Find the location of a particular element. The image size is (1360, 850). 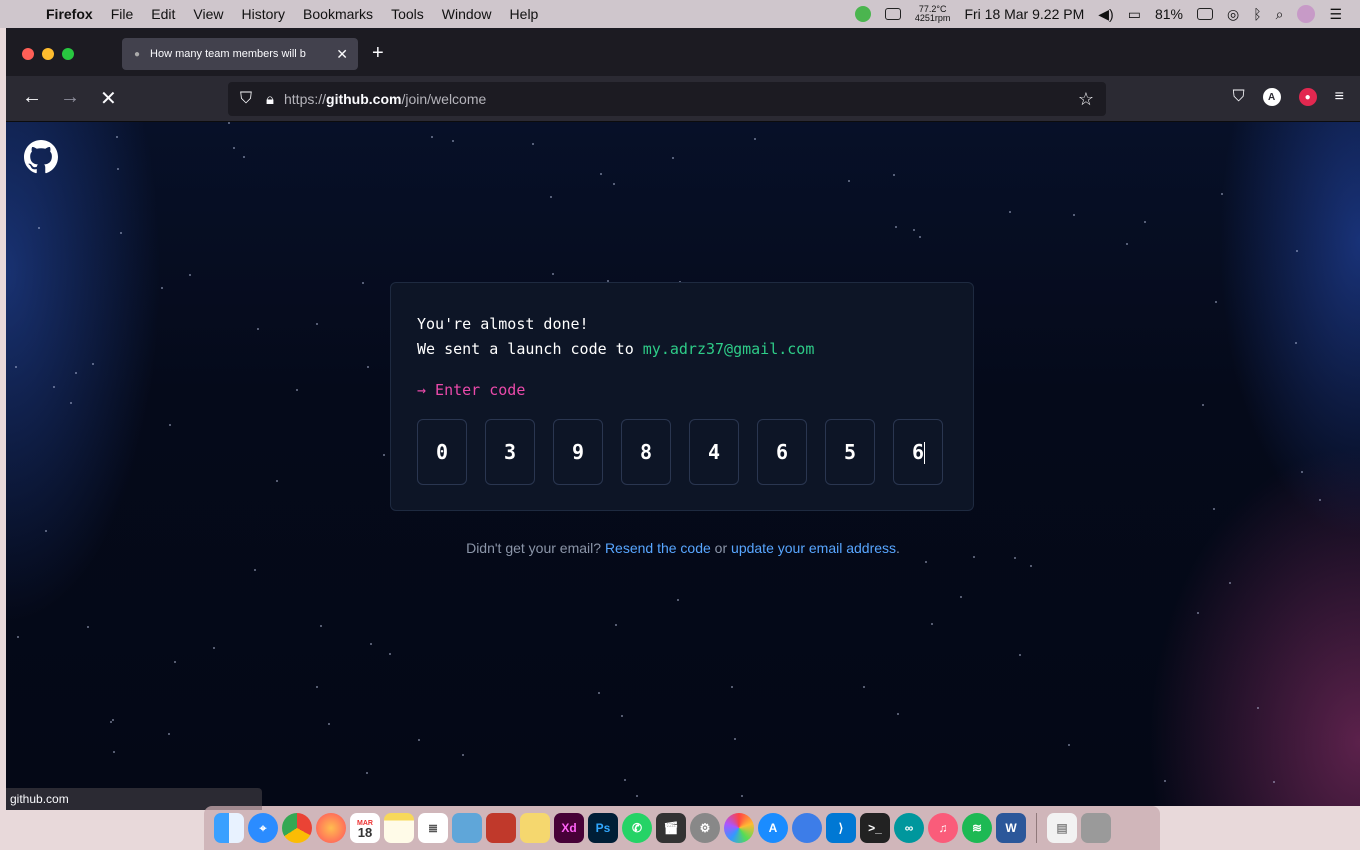

system-preferences-icon: ⚙ is located at coordinates (705, 828).